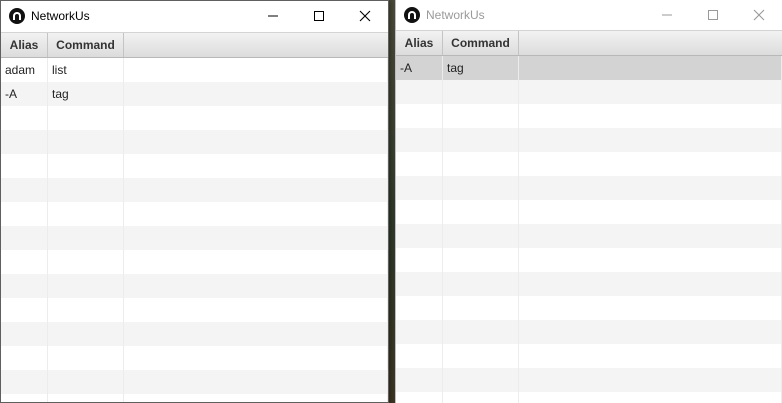 The width and height of the screenshot is (782, 403). Describe the element at coordinates (24, 70) in the screenshot. I see `cell-alias: adam` at that location.